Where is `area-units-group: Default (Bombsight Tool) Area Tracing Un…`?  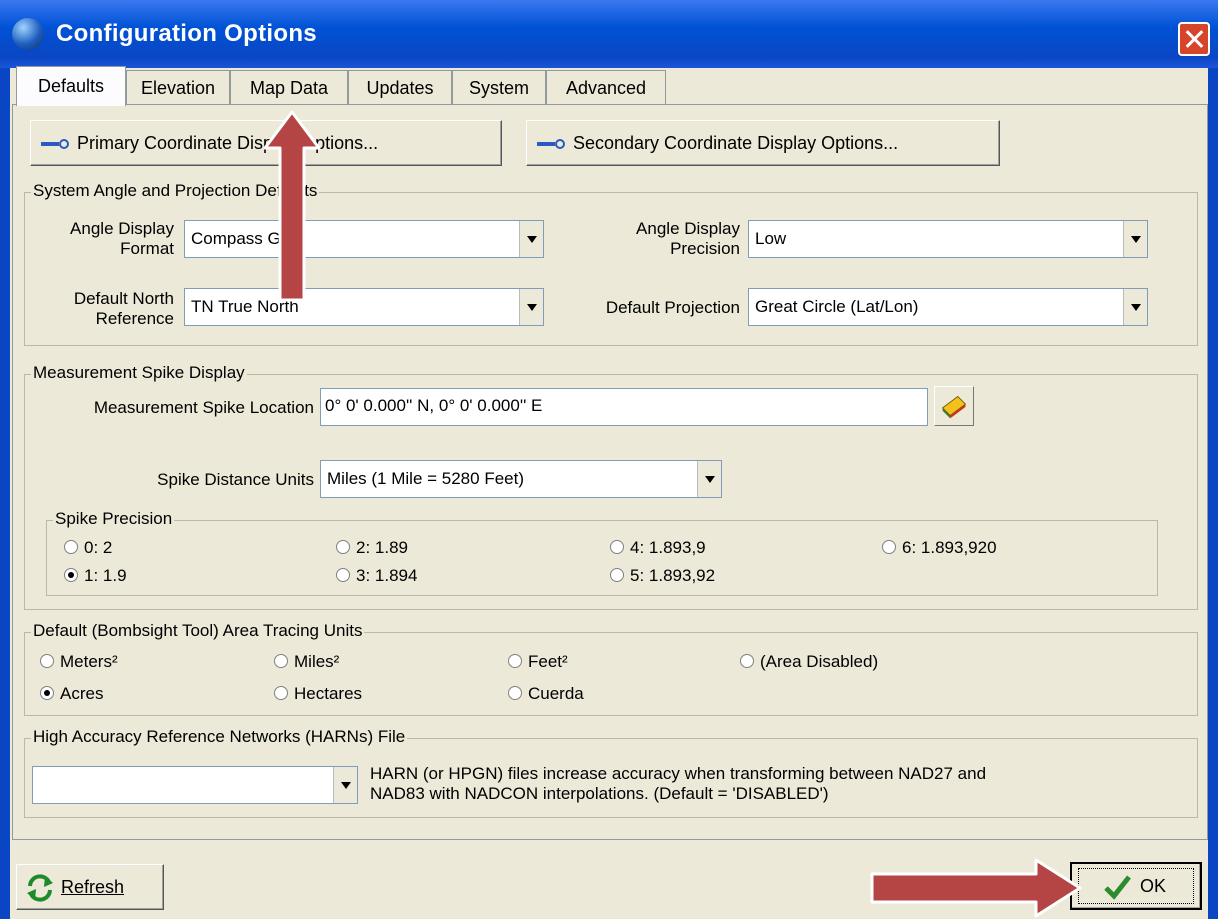 area-units-group: Default (Bombsight Tool) Area Tracing Un… is located at coordinates (611, 668).